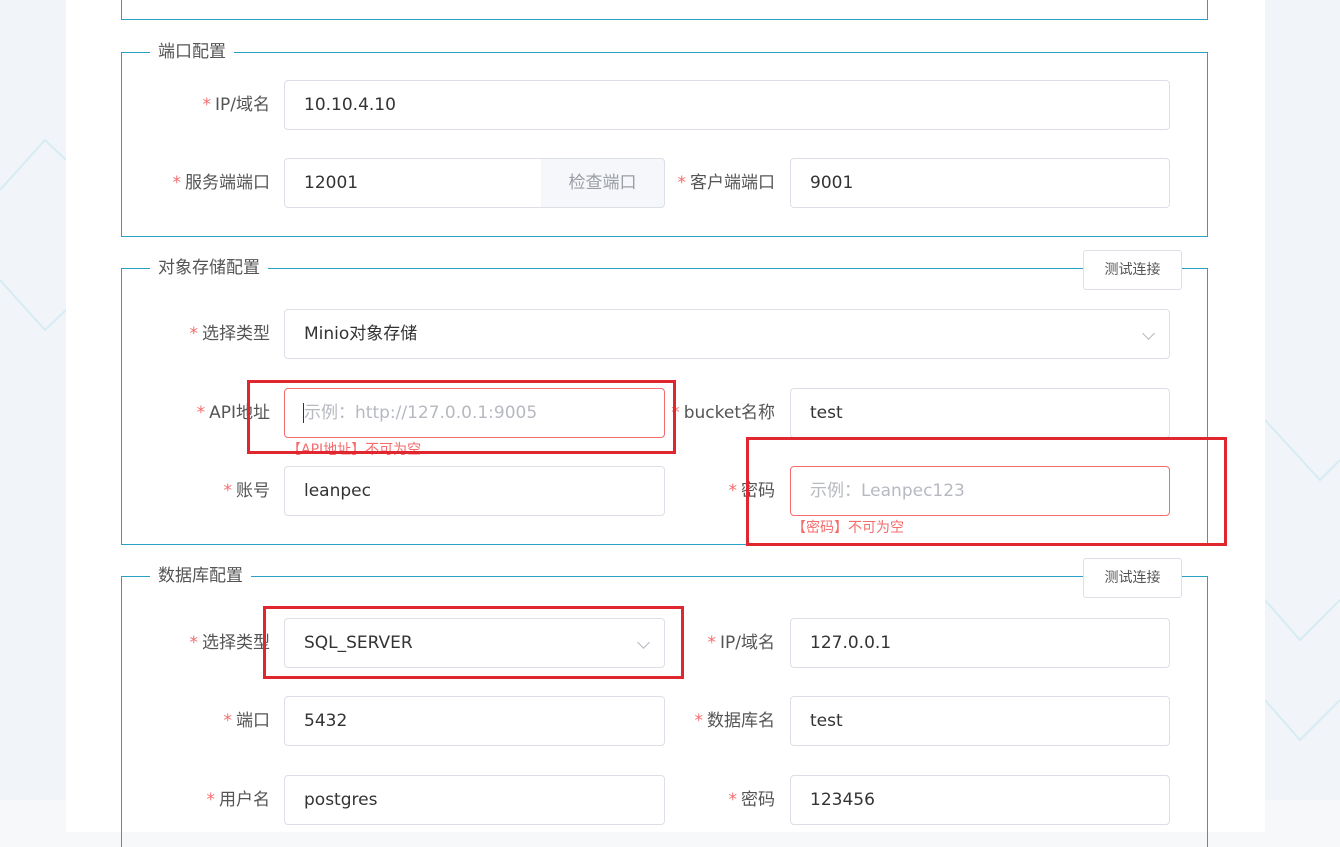 Image resolution: width=1340 pixels, height=847 pixels. Describe the element at coordinates (461, 417) in the screenshot. I see `annotation-box-api-address` at that location.